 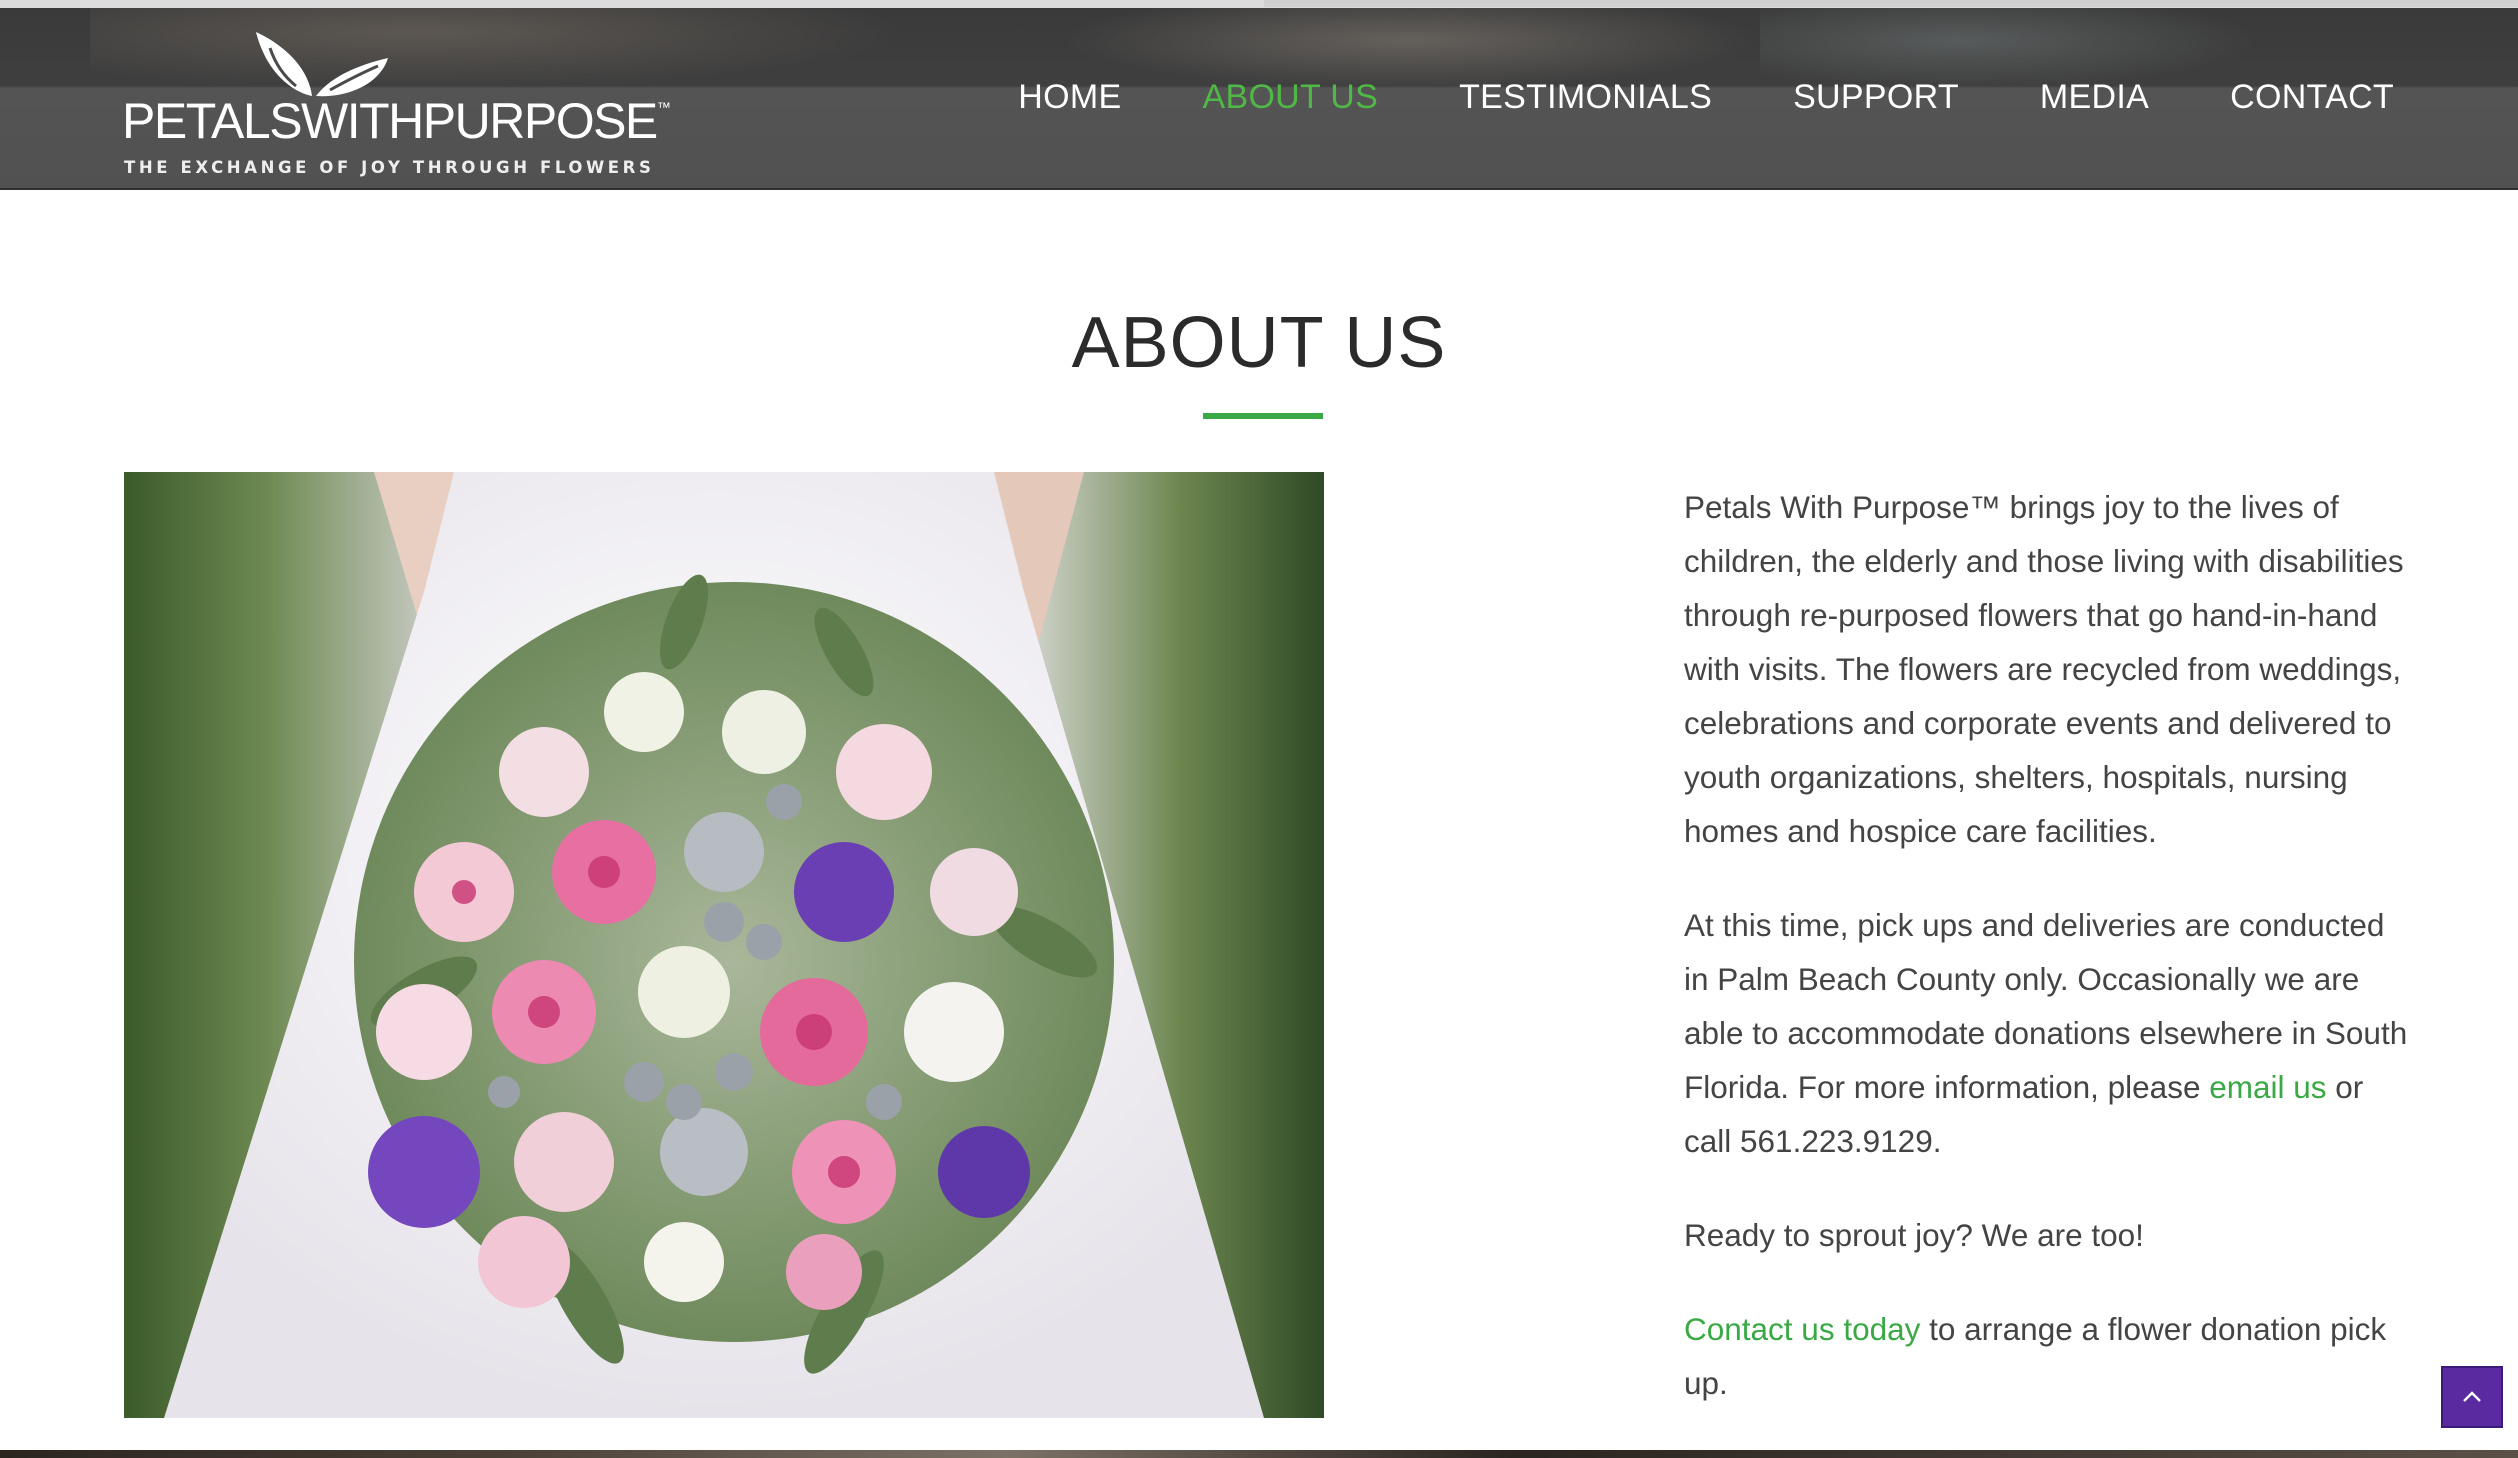 I want to click on nav-home: HOME, so click(x=1069, y=97).